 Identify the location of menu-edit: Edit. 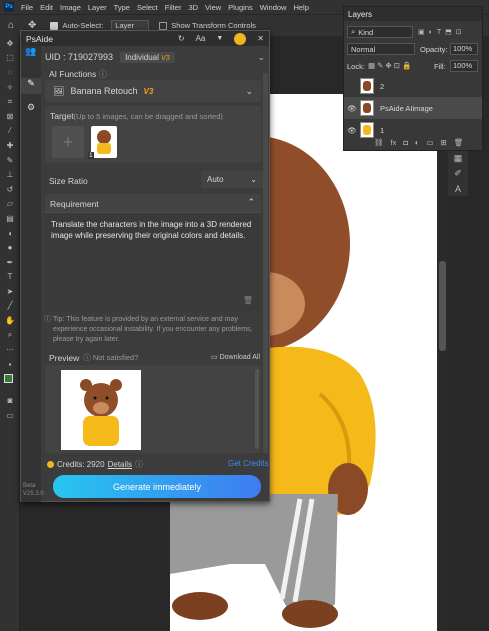
(46, 7).